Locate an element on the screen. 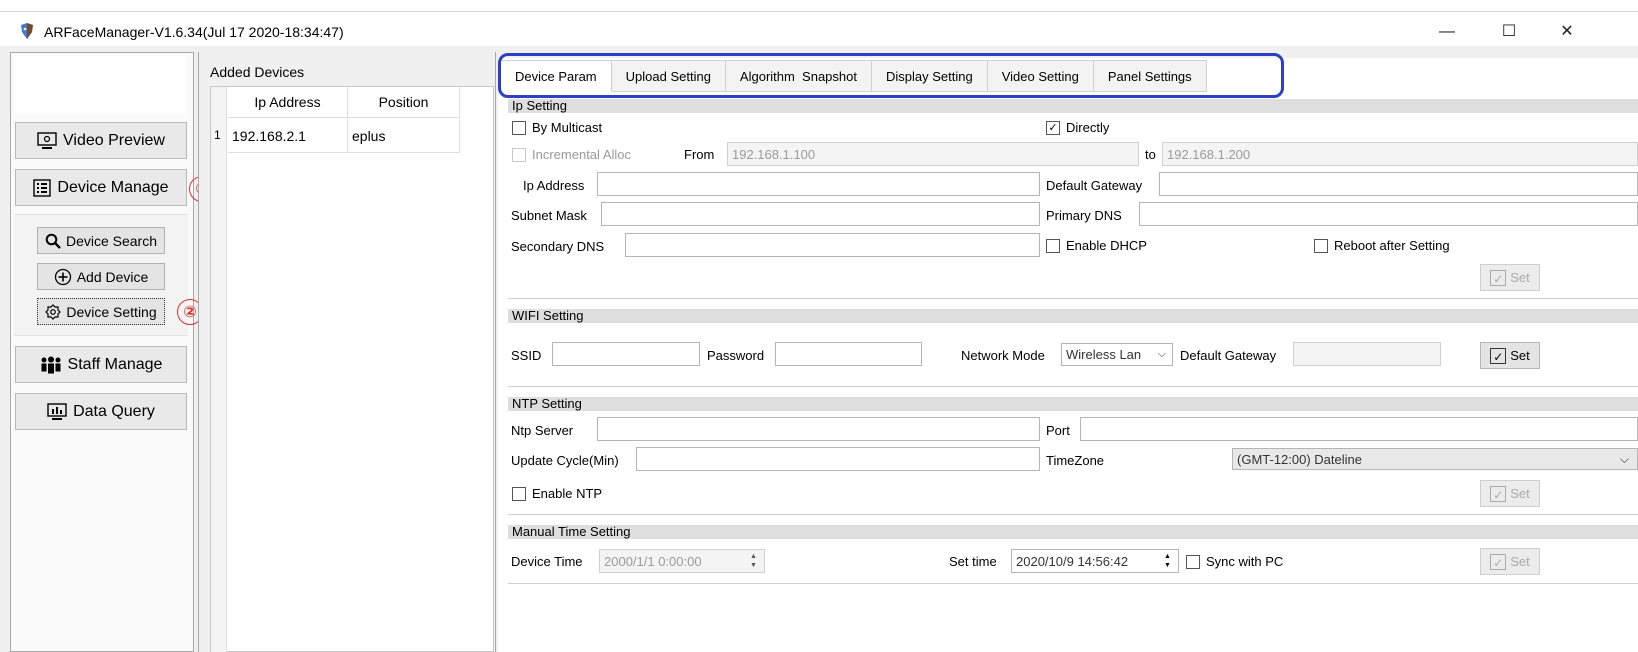  to-ip-input: 192.168.1.200 is located at coordinates (1400, 154).